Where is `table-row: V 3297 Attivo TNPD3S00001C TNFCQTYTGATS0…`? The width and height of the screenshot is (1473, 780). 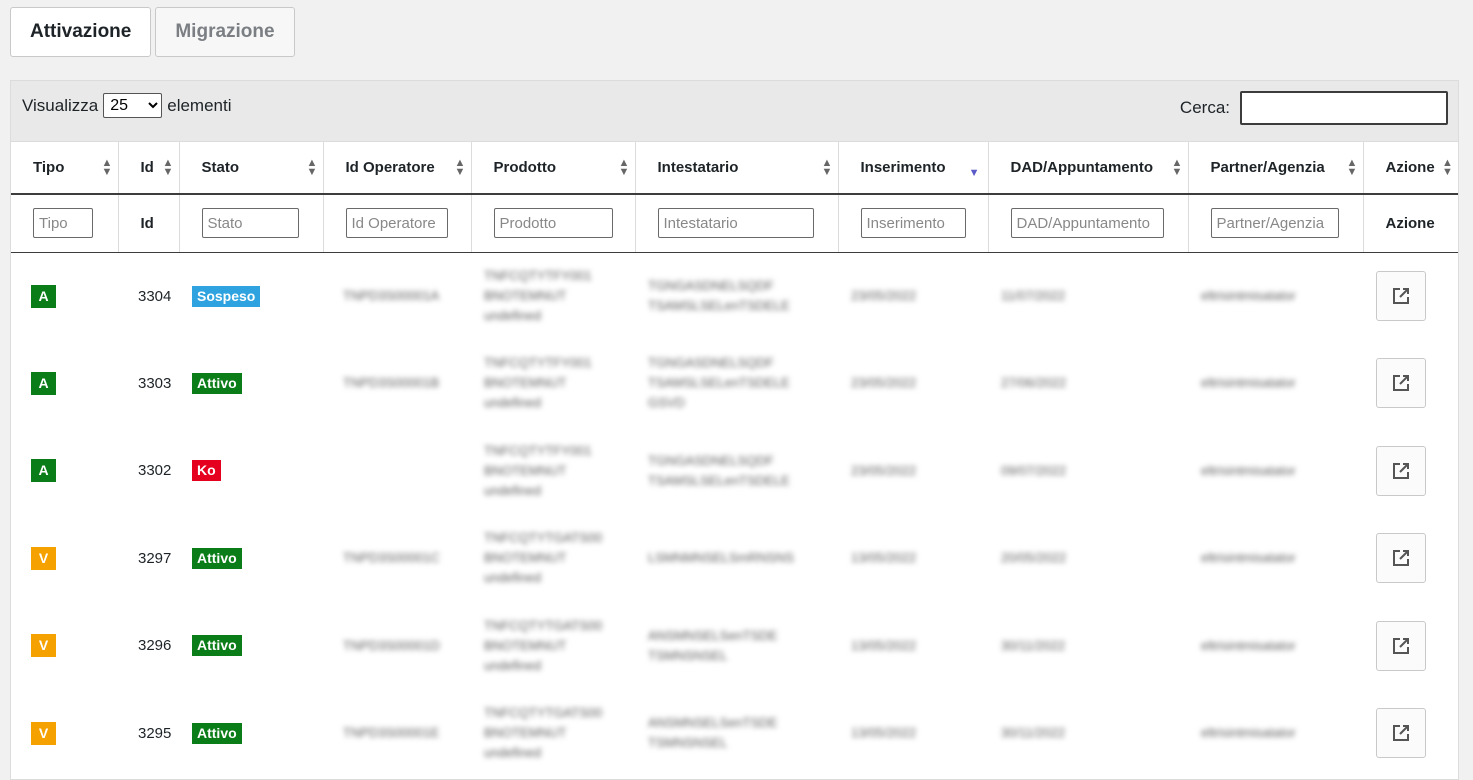
table-row: V 3297 Attivo TNPD3S00001C TNFCQTYTGATS0… is located at coordinates (734, 559).